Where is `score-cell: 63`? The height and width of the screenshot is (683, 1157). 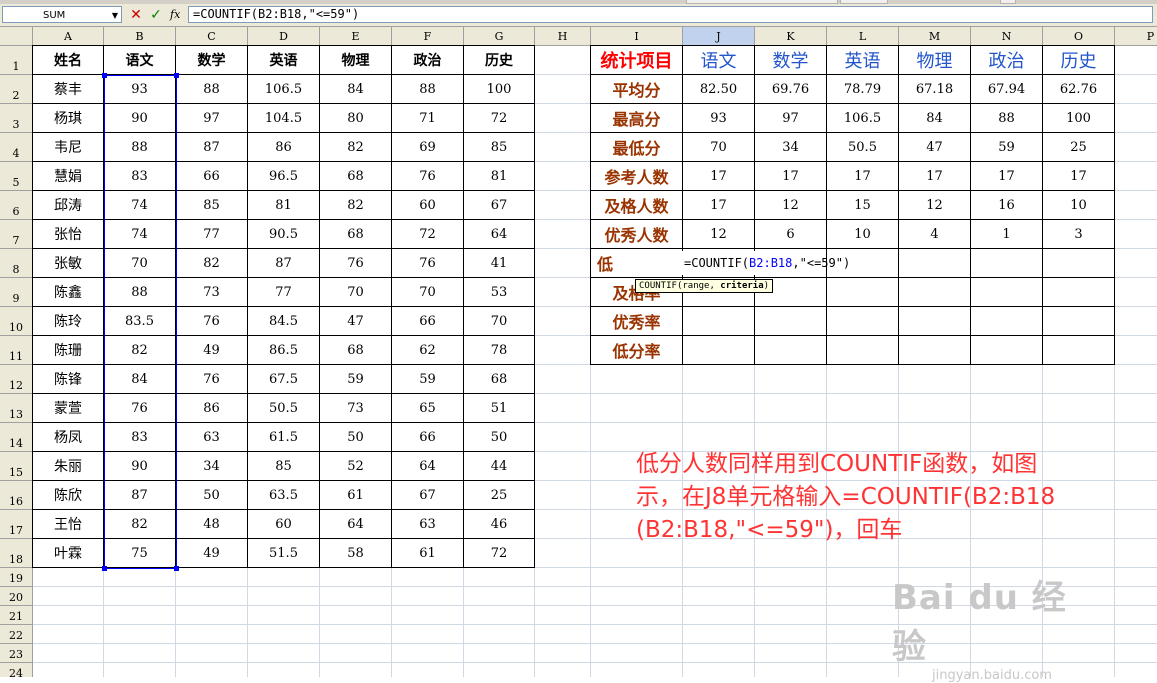 score-cell: 63 is located at coordinates (428, 524).